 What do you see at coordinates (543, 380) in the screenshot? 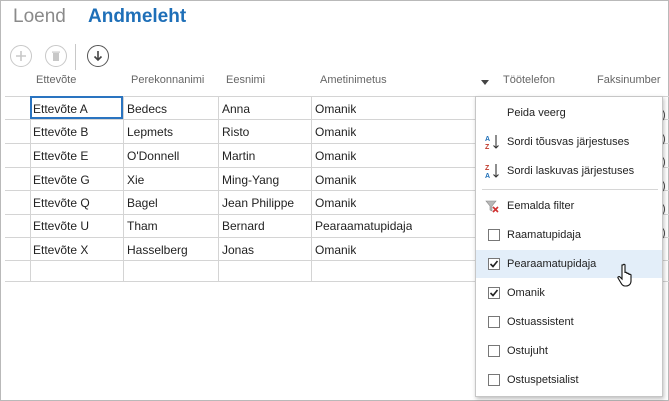
I see `filter-option-label: Ostuspetsialist` at bounding box center [543, 380].